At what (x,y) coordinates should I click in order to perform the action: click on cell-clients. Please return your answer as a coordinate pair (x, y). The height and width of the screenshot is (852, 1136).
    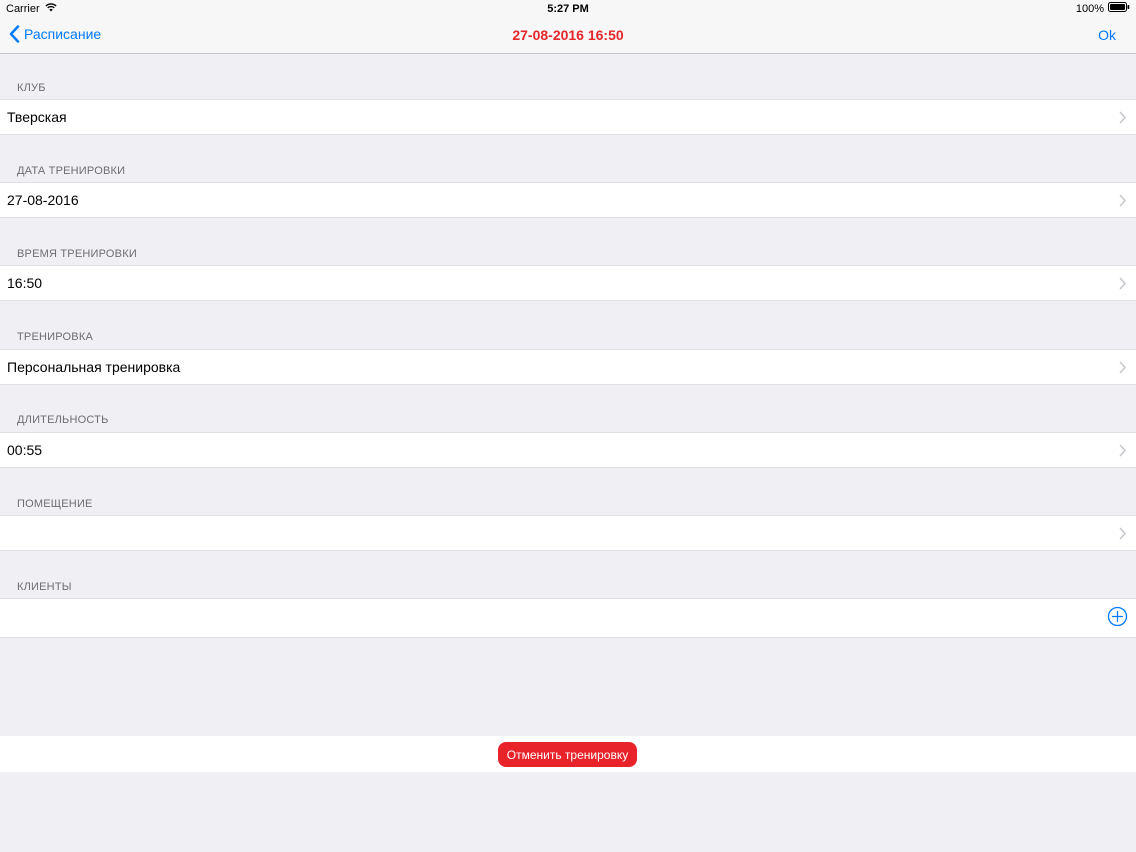
    Looking at the image, I should click on (568, 618).